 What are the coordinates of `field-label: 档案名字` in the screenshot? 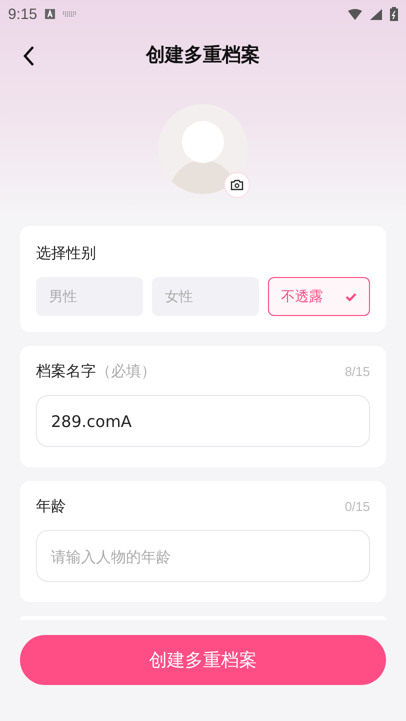 It's located at (66, 371).